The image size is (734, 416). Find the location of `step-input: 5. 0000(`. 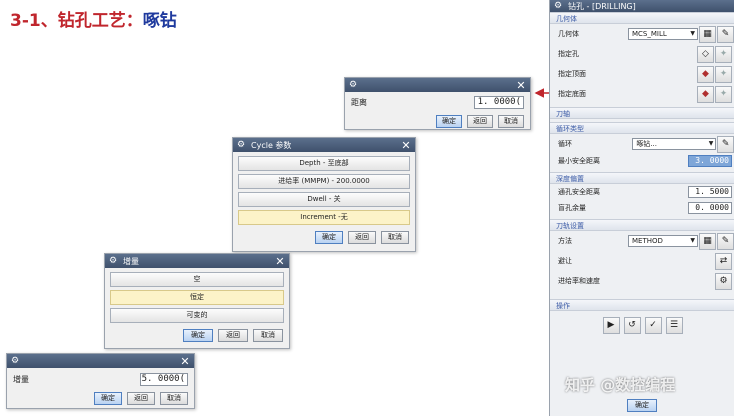

step-input: 5. 0000( is located at coordinates (164, 379).